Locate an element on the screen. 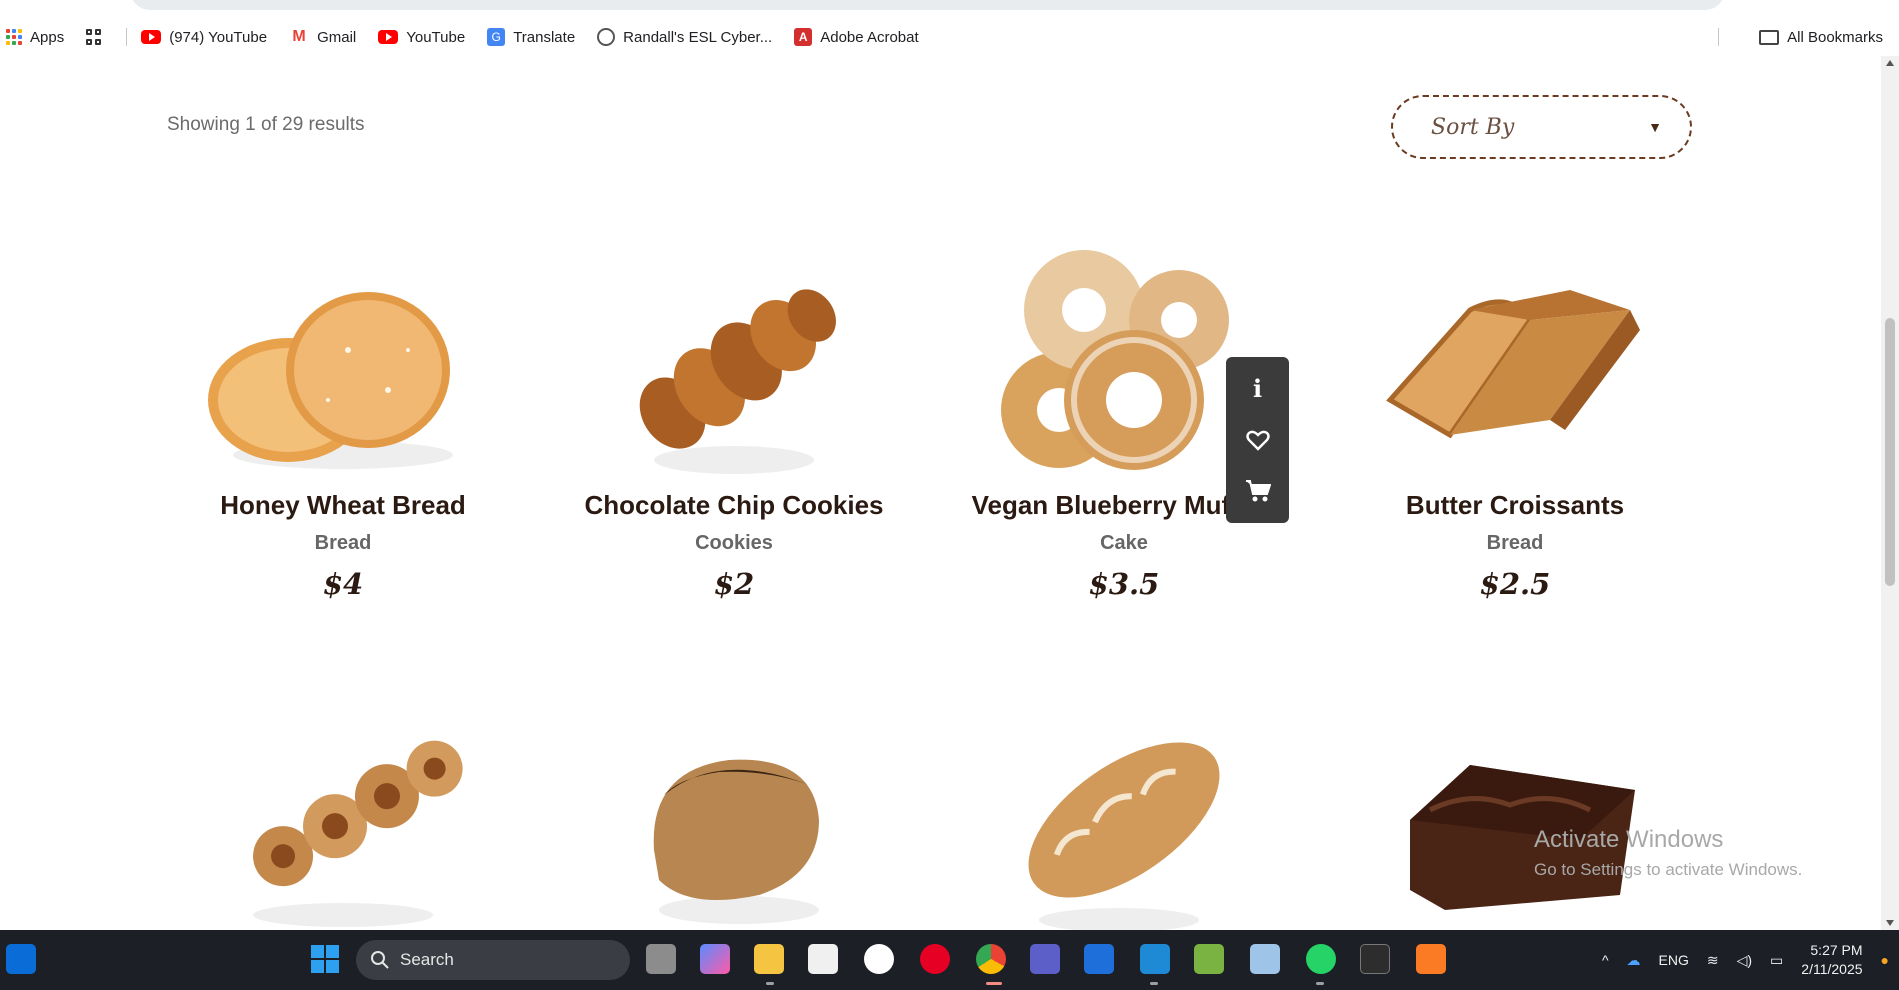 This screenshot has height=990, width=1899. bookmark-label: Gmail is located at coordinates (337, 37).